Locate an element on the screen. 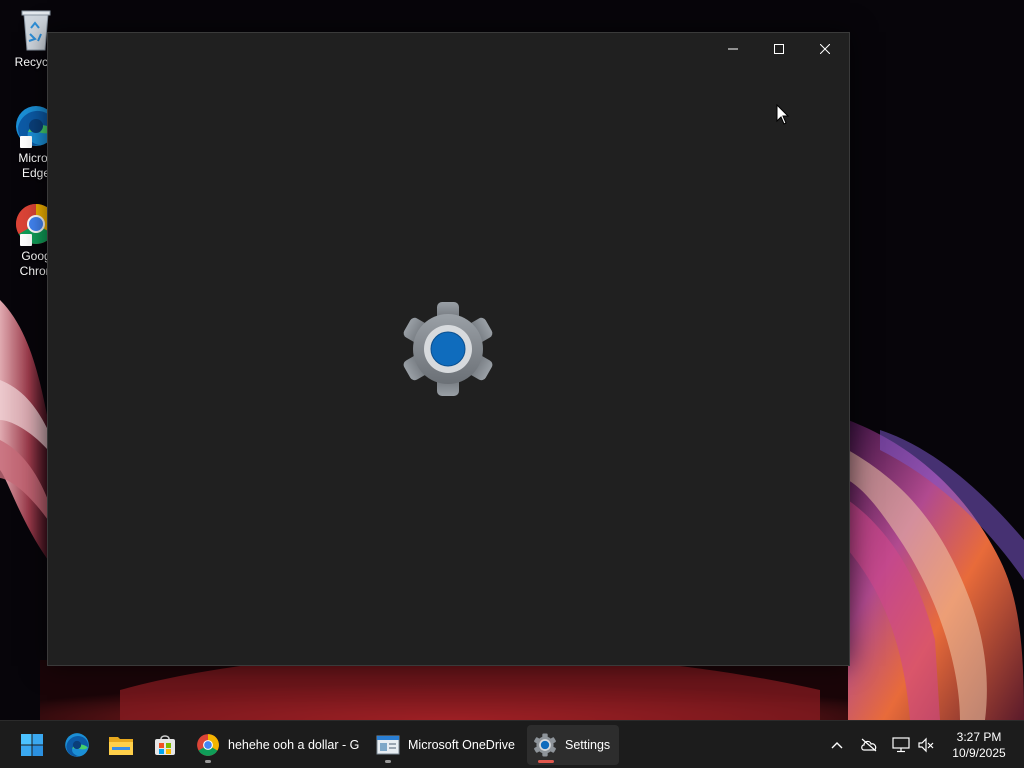 This screenshot has height=768, width=1024. edge-icon is located at coordinates (77, 745).